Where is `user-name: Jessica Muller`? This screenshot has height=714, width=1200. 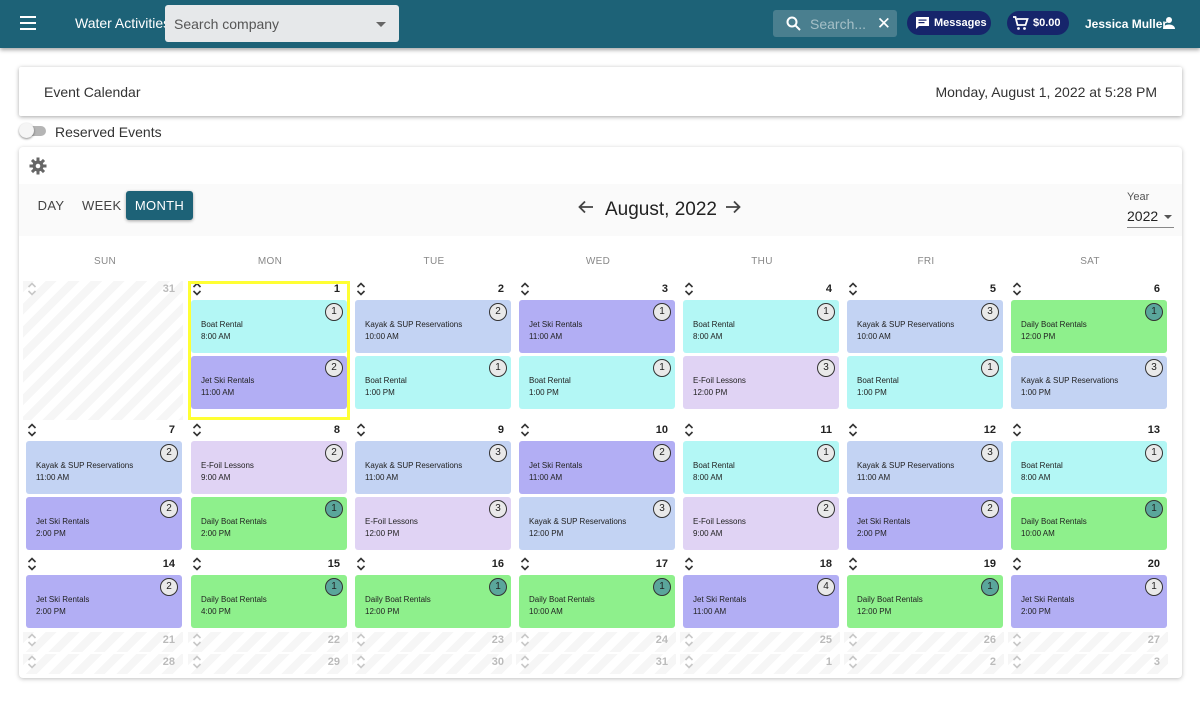
user-name: Jessica Muller is located at coordinates (1126, 24).